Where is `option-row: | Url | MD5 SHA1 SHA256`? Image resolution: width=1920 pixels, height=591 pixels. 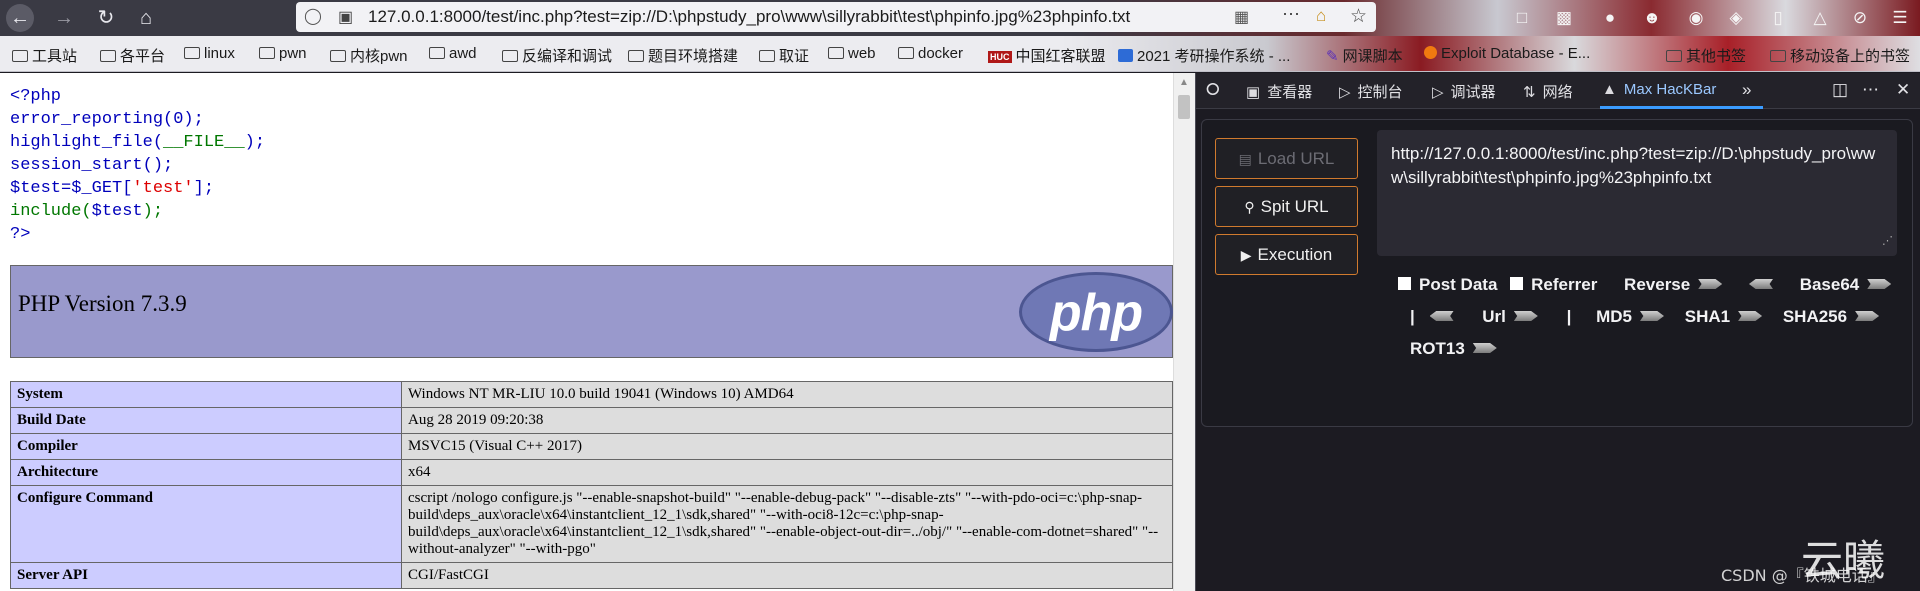 option-row: | Url | MD5 SHA1 SHA256 is located at coordinates (1645, 317).